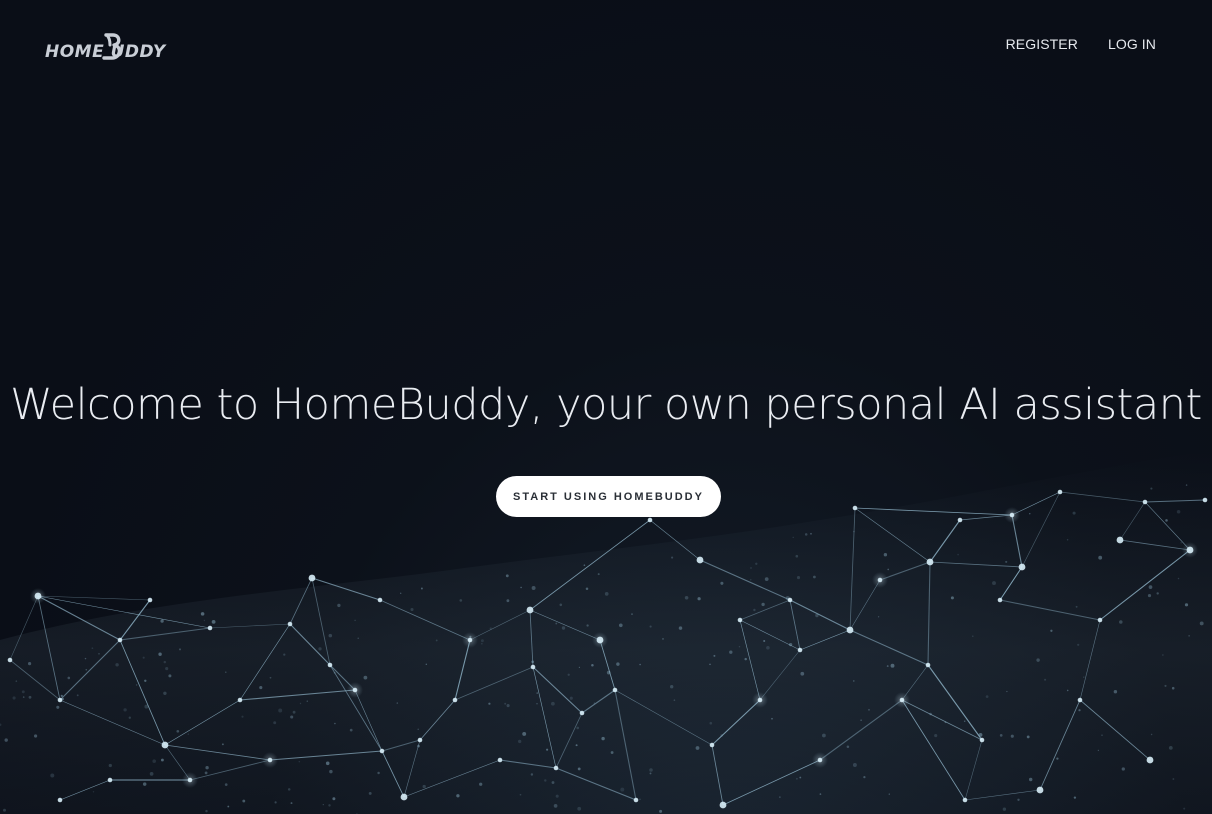 Image resolution: width=1212 pixels, height=814 pixels. Describe the element at coordinates (105, 50) in the screenshot. I see `homebuddy-logo: HOME UDDY` at that location.